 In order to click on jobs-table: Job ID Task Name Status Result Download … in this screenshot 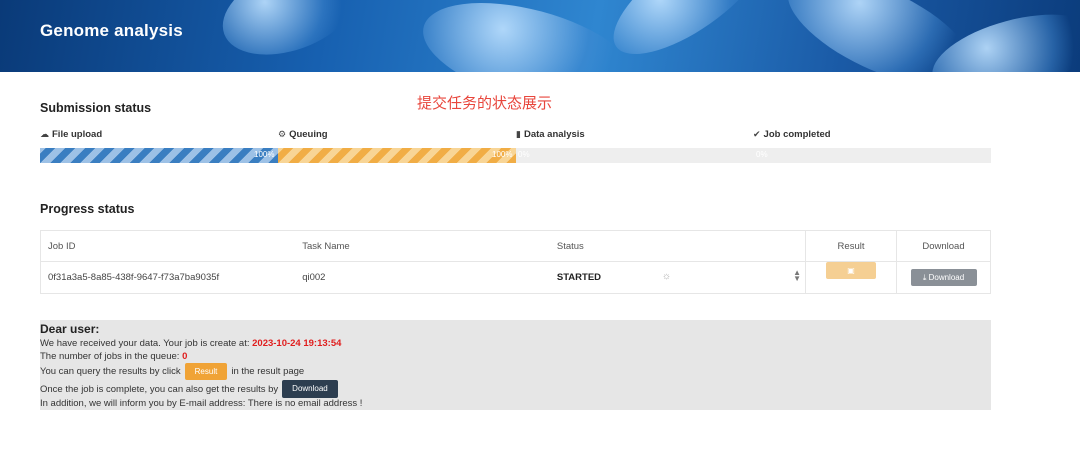, I will do `click(515, 262)`.